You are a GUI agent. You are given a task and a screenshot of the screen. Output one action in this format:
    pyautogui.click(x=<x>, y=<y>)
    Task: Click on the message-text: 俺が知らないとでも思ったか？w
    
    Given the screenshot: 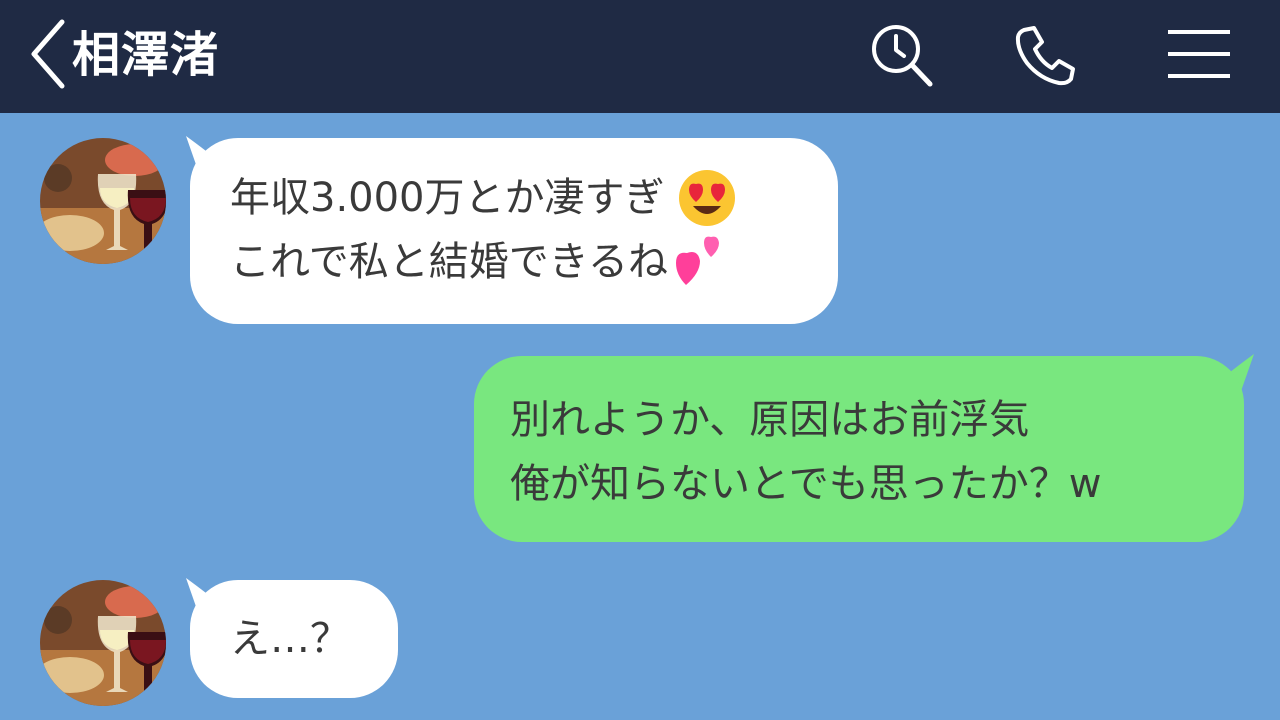 What is the action you would take?
    pyautogui.click(x=806, y=484)
    